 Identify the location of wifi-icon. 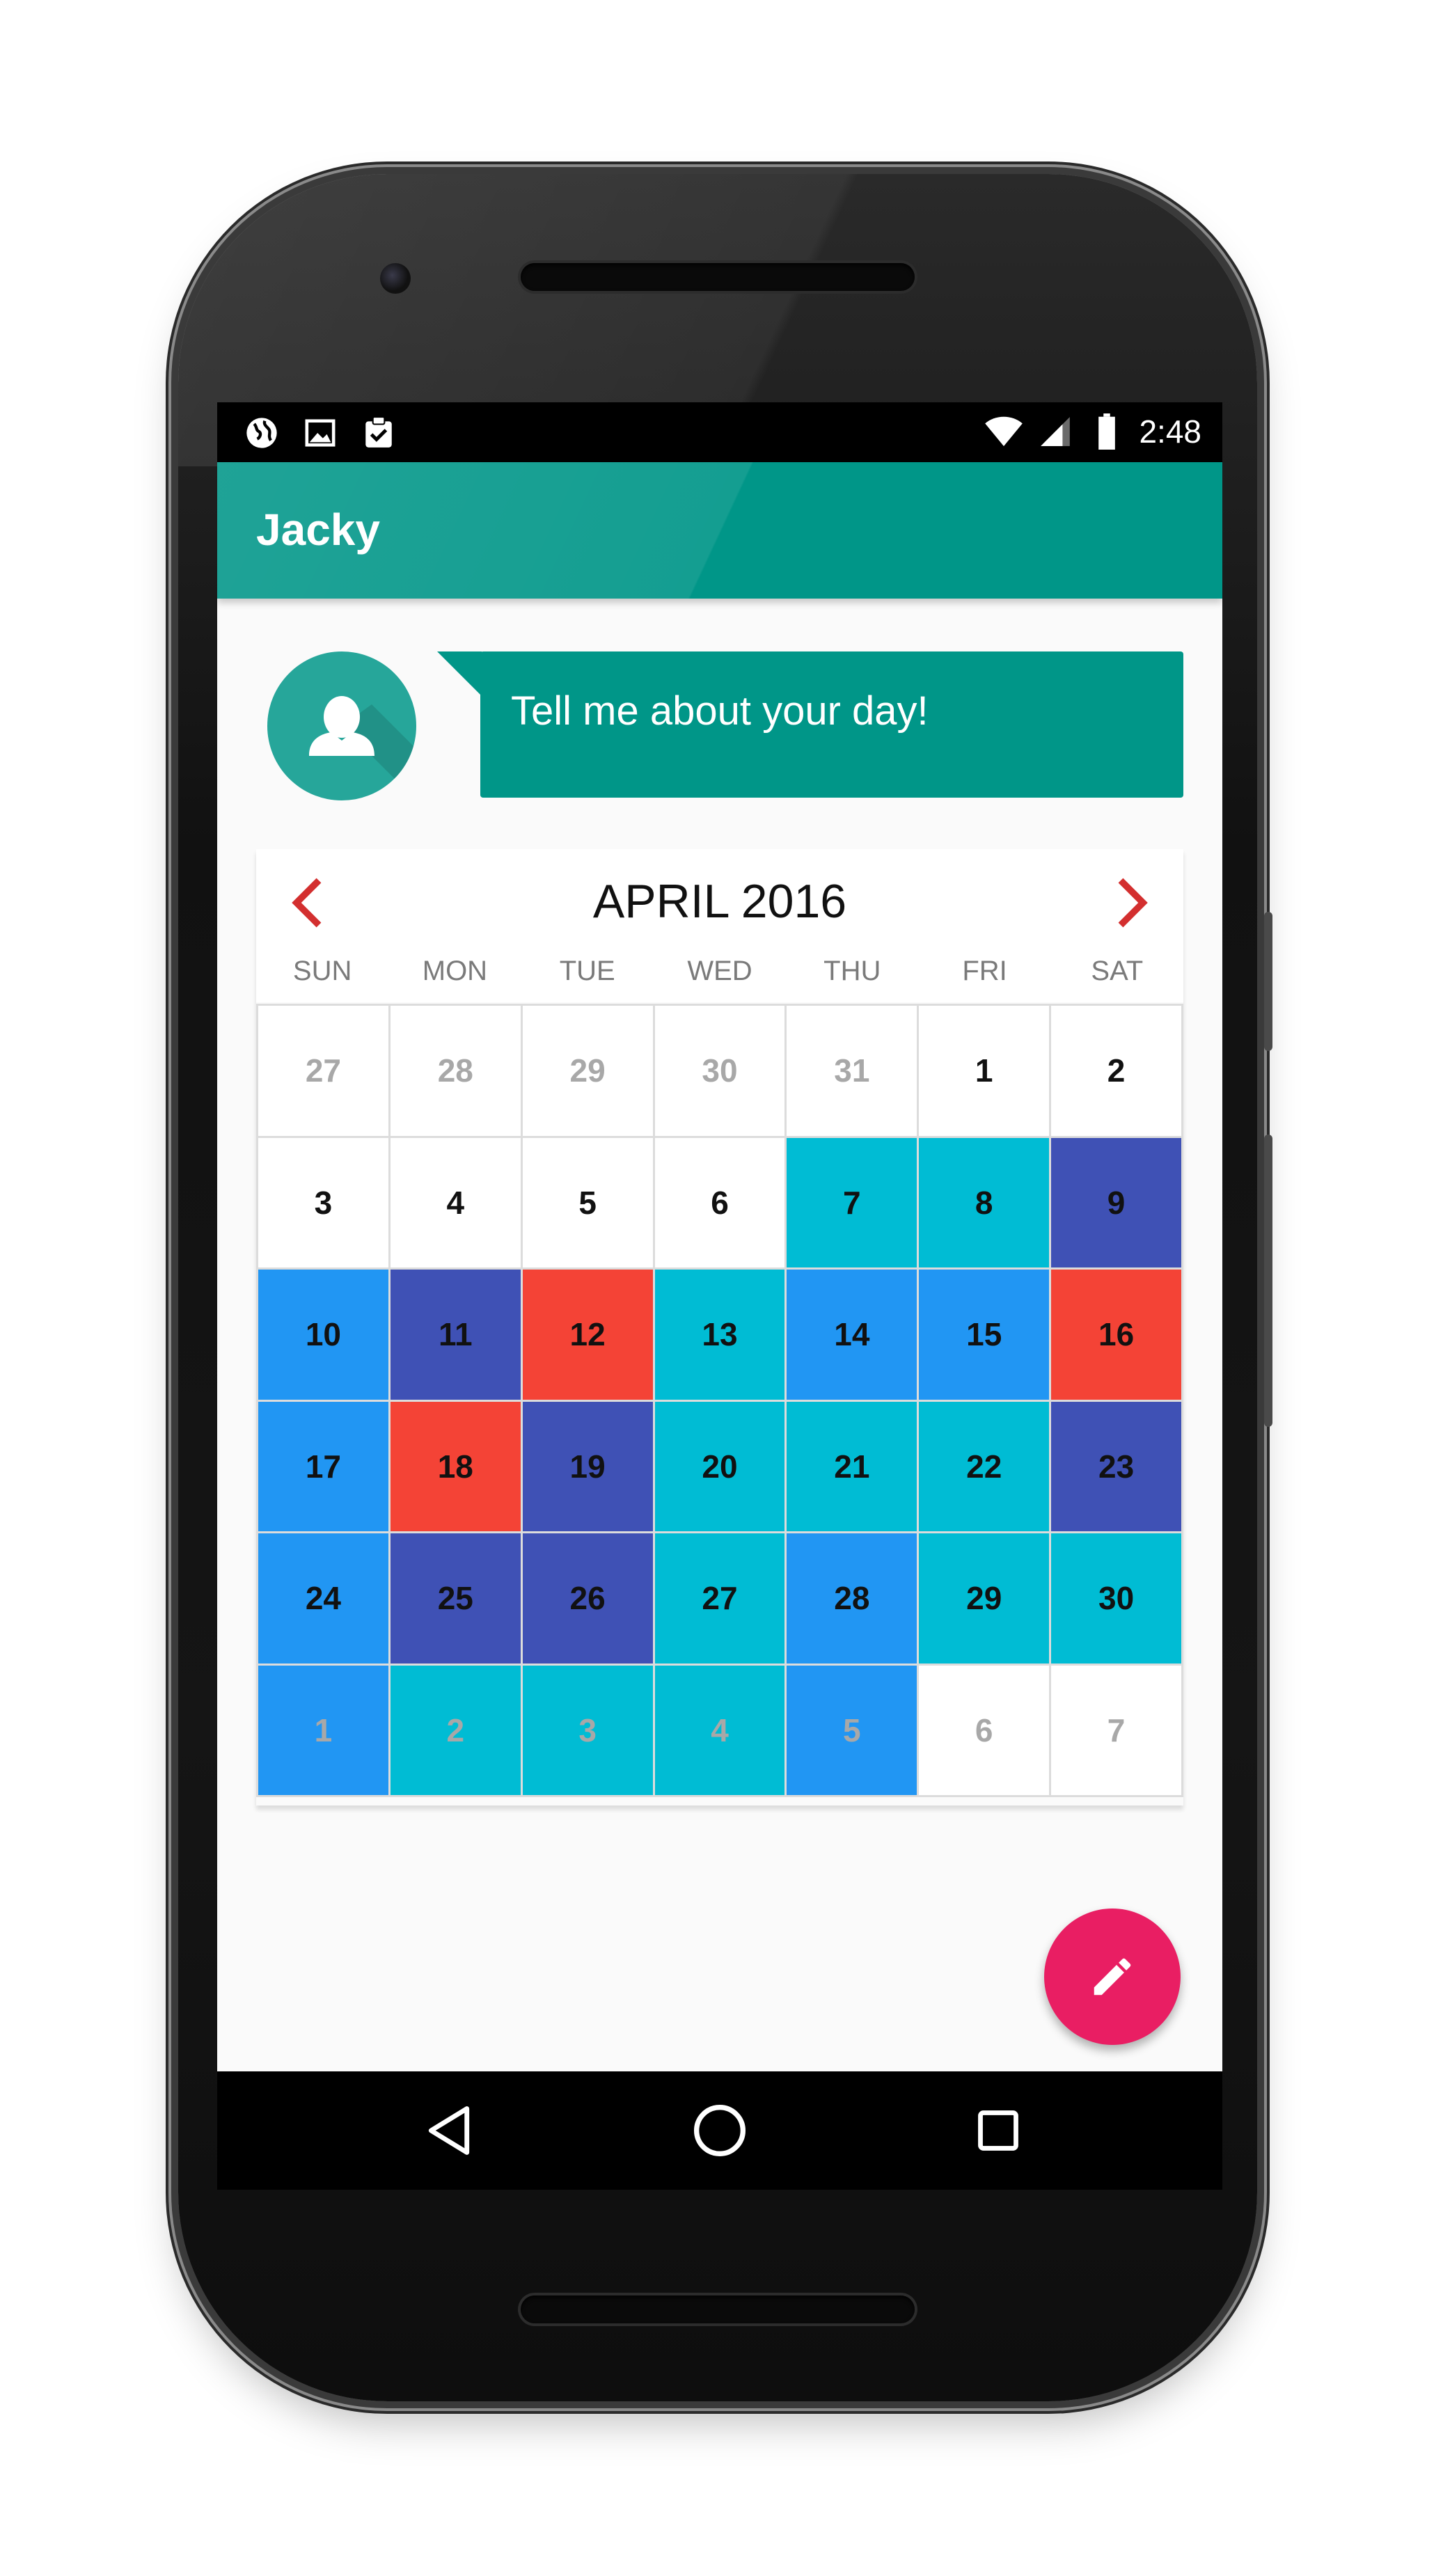
(1003, 431).